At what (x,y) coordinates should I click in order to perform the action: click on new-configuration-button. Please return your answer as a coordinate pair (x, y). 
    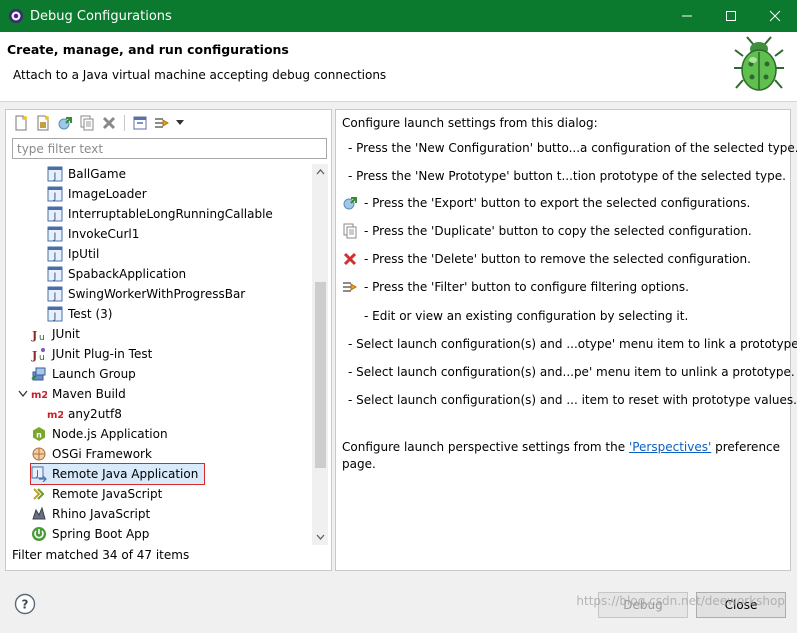
    Looking at the image, I should click on (21, 123).